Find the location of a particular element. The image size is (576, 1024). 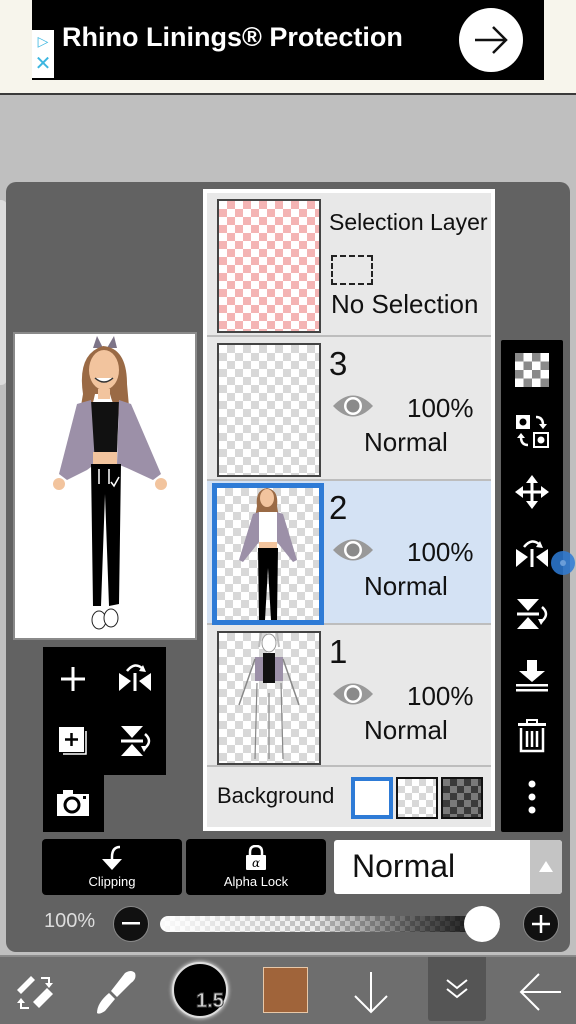

add-layer-button is located at coordinates (73, 679).